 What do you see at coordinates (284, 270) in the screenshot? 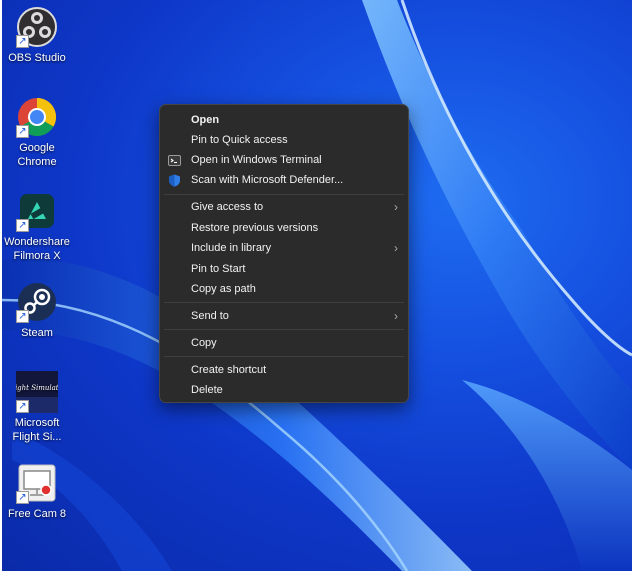
I see `menu-item-pin-to-start: Pin to Start` at bounding box center [284, 270].